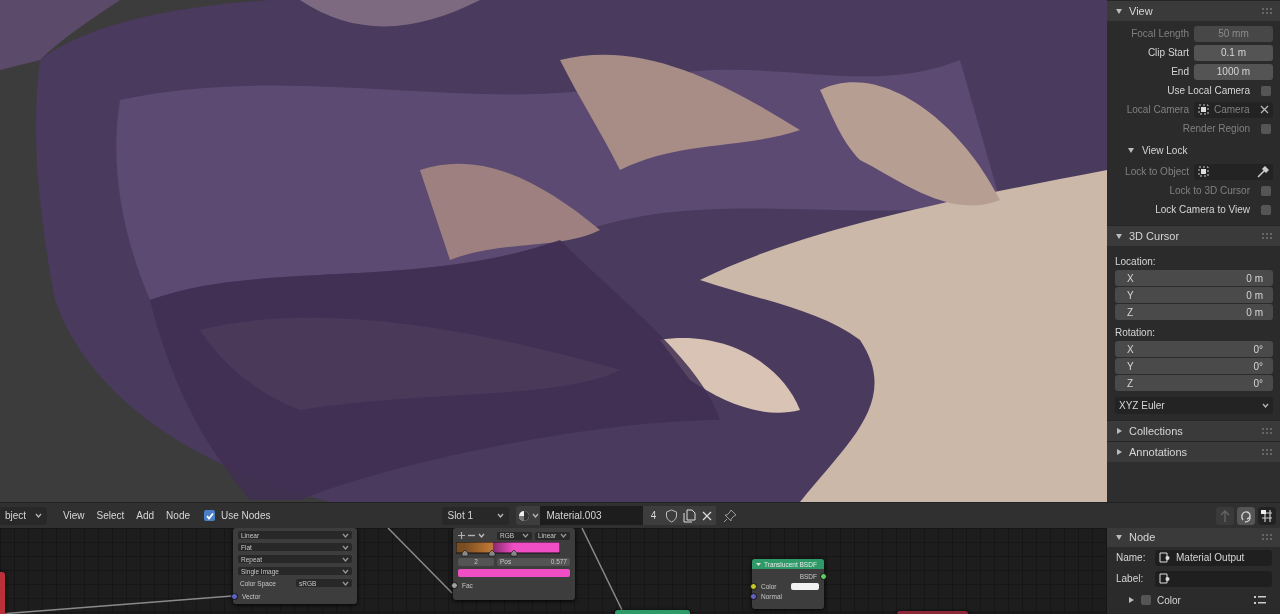 The image size is (1280, 614). Describe the element at coordinates (592, 515) in the screenshot. I see `material-name-field: Material.003` at that location.